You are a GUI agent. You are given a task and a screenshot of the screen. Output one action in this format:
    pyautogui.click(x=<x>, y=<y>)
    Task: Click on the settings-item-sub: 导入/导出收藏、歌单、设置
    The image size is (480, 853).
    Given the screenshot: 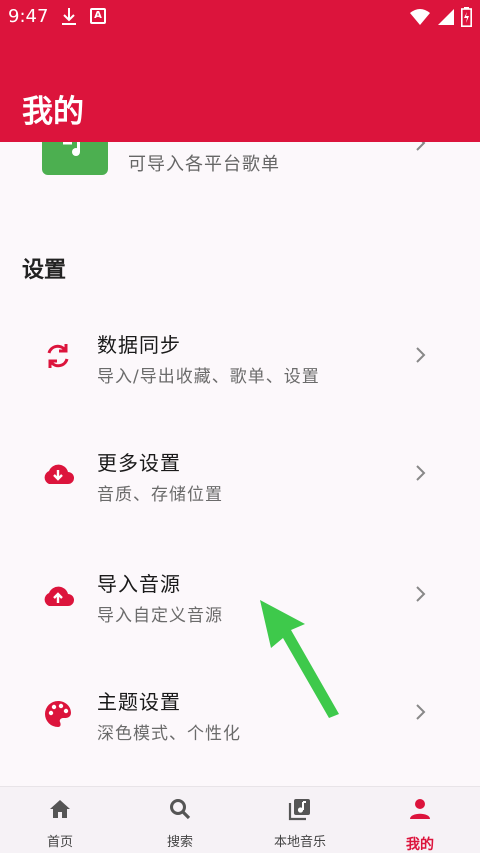 What is the action you would take?
    pyautogui.click(x=208, y=377)
    